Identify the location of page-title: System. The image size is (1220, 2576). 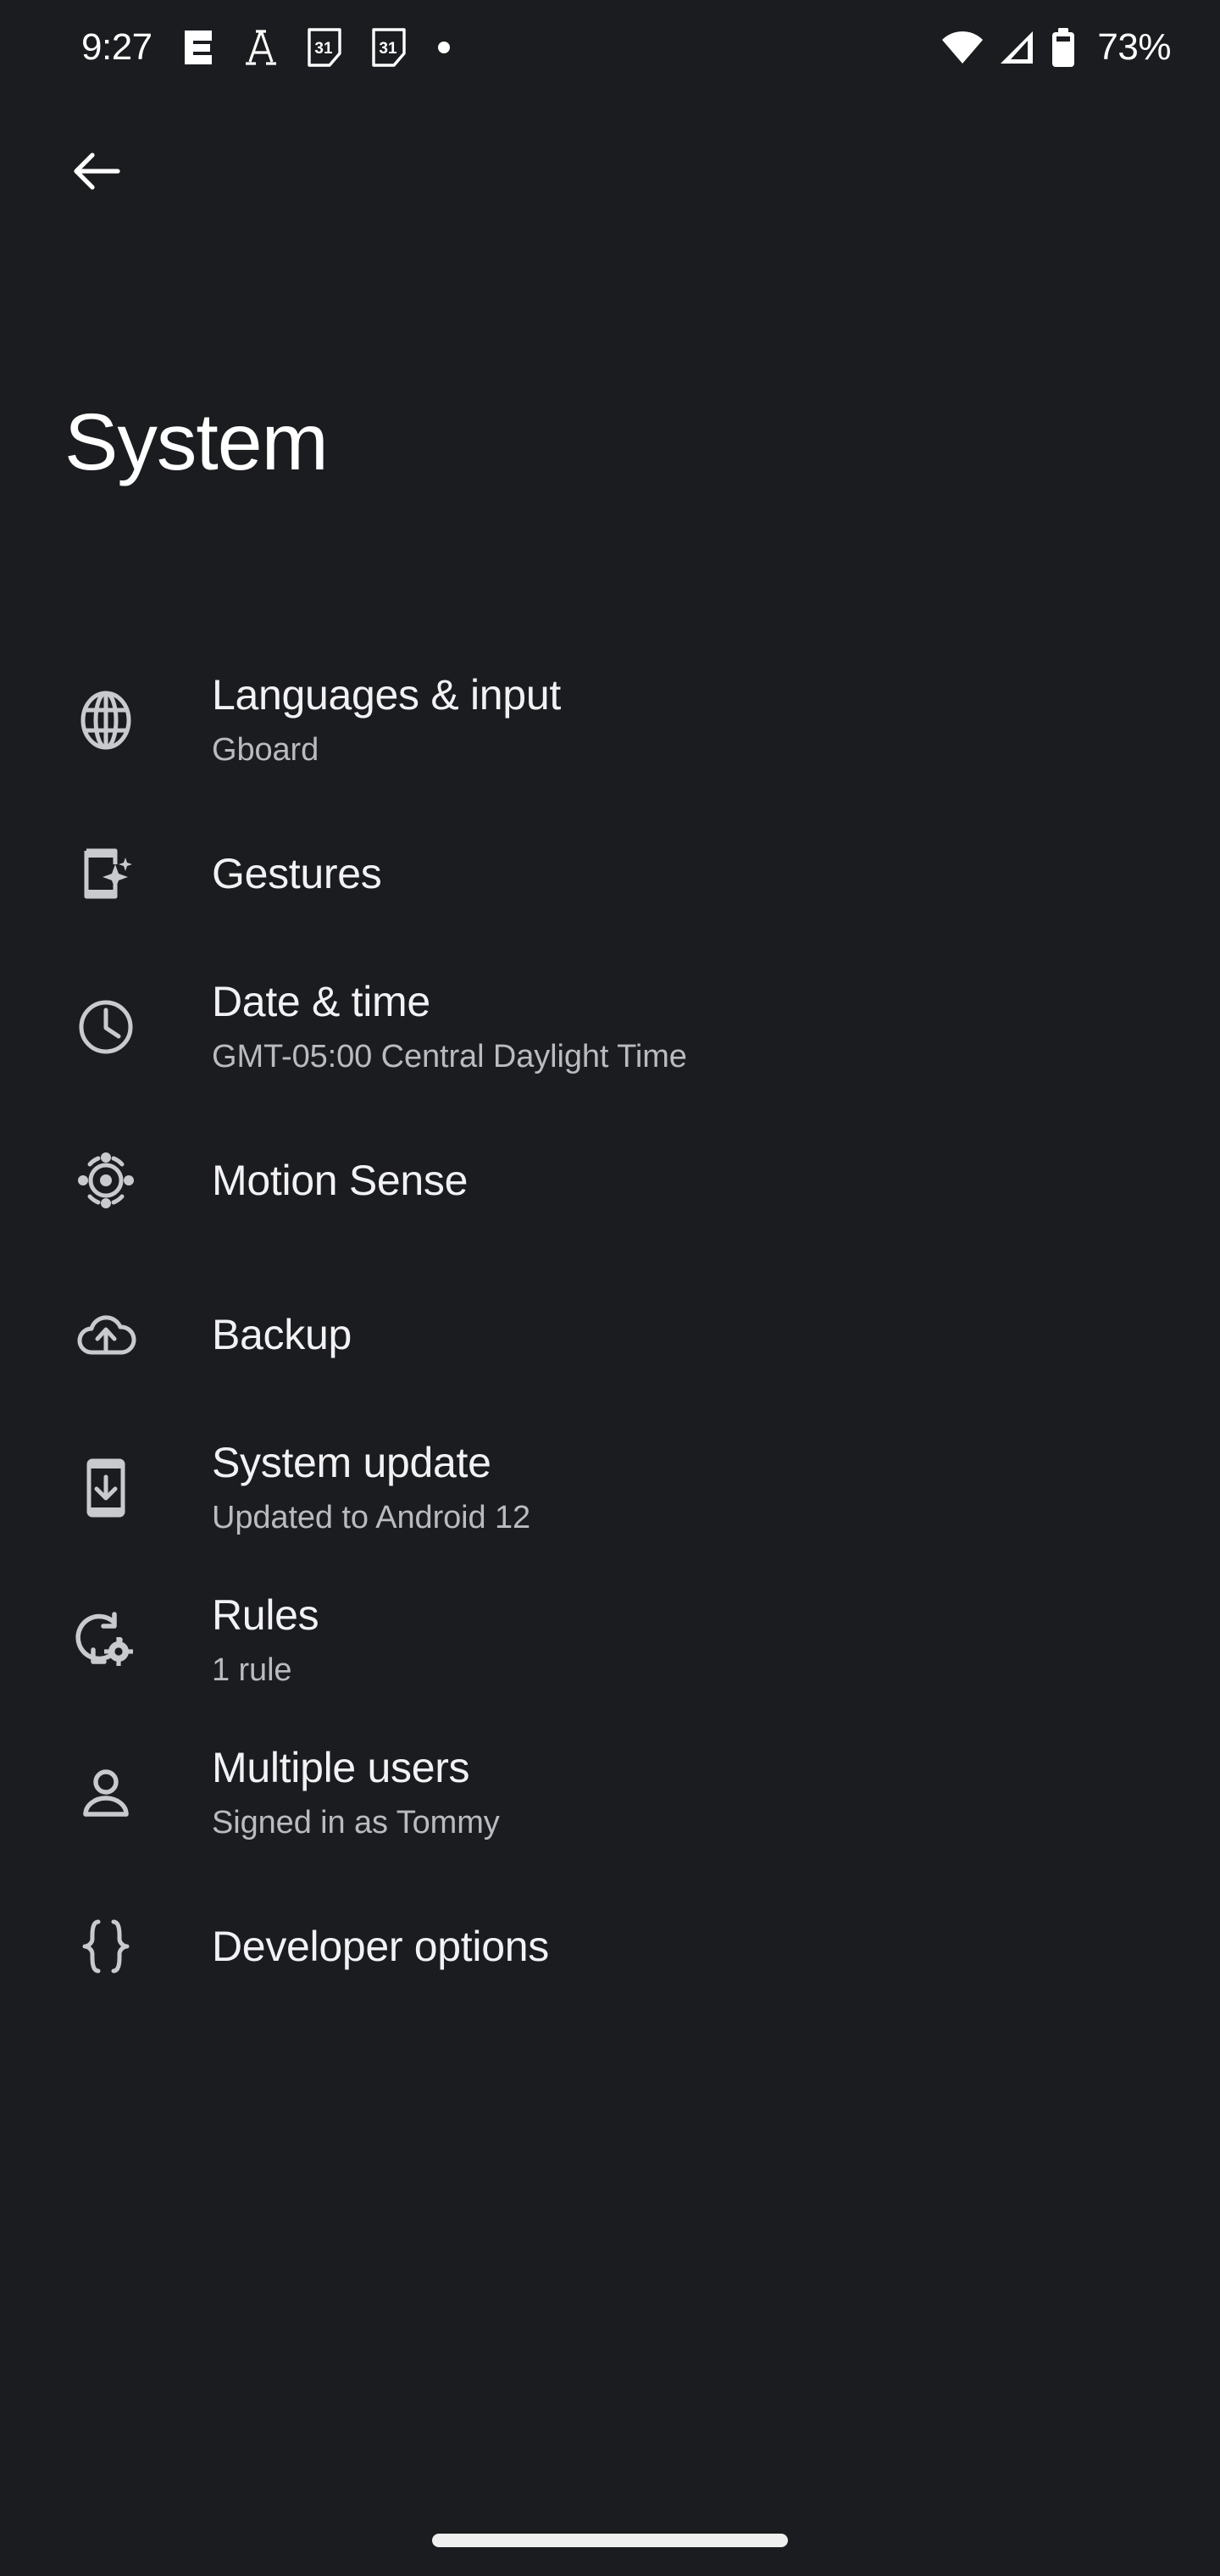
(196, 442).